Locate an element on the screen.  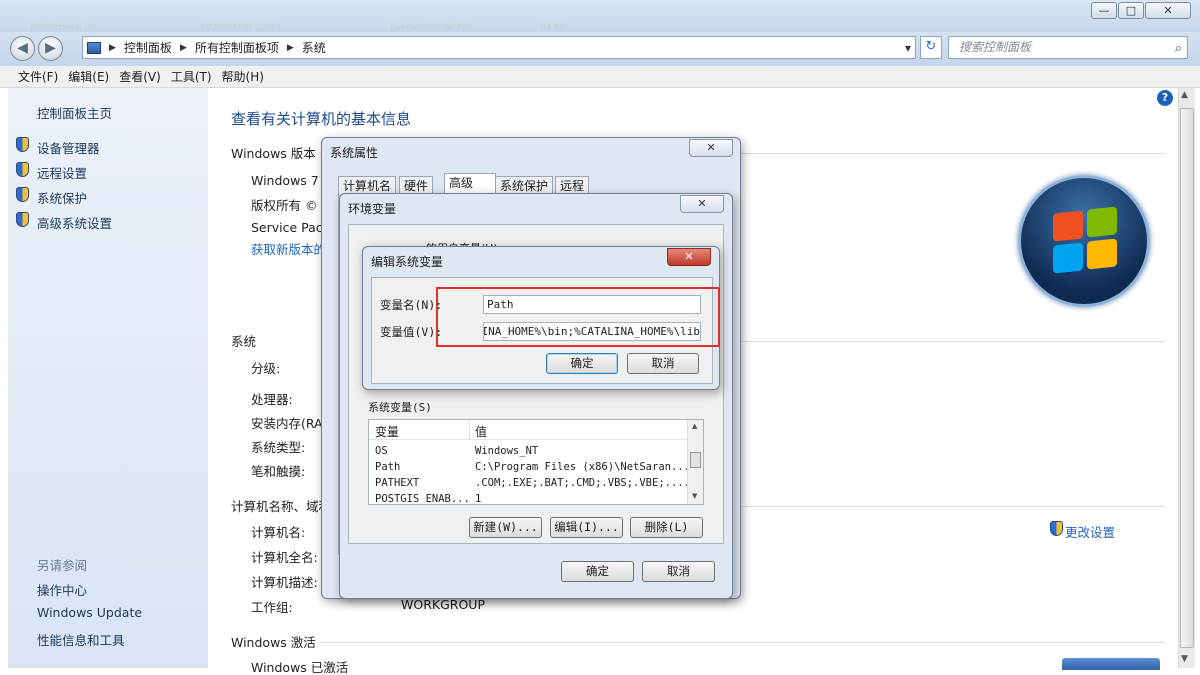
breadcrumb-all-items: 所有控制面板项 is located at coordinates (237, 47).